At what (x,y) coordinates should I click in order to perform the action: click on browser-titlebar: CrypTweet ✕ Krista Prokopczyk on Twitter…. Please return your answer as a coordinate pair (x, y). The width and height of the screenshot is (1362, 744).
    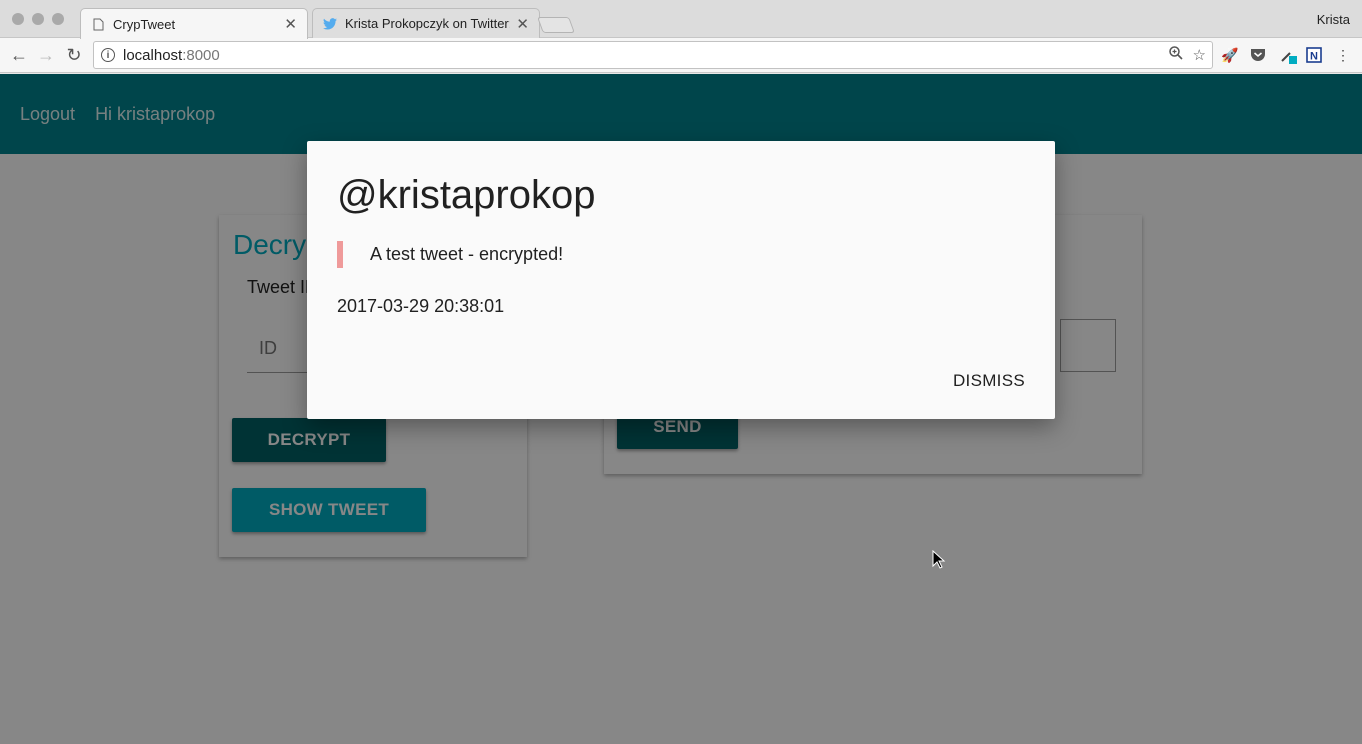
    Looking at the image, I should click on (681, 19).